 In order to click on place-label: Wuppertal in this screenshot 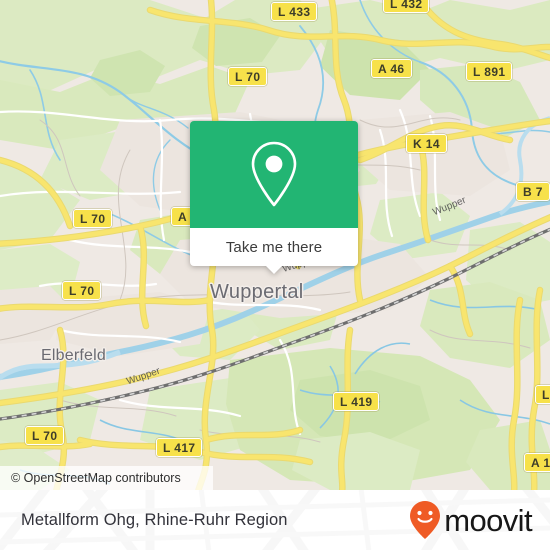, I will do `click(257, 292)`.